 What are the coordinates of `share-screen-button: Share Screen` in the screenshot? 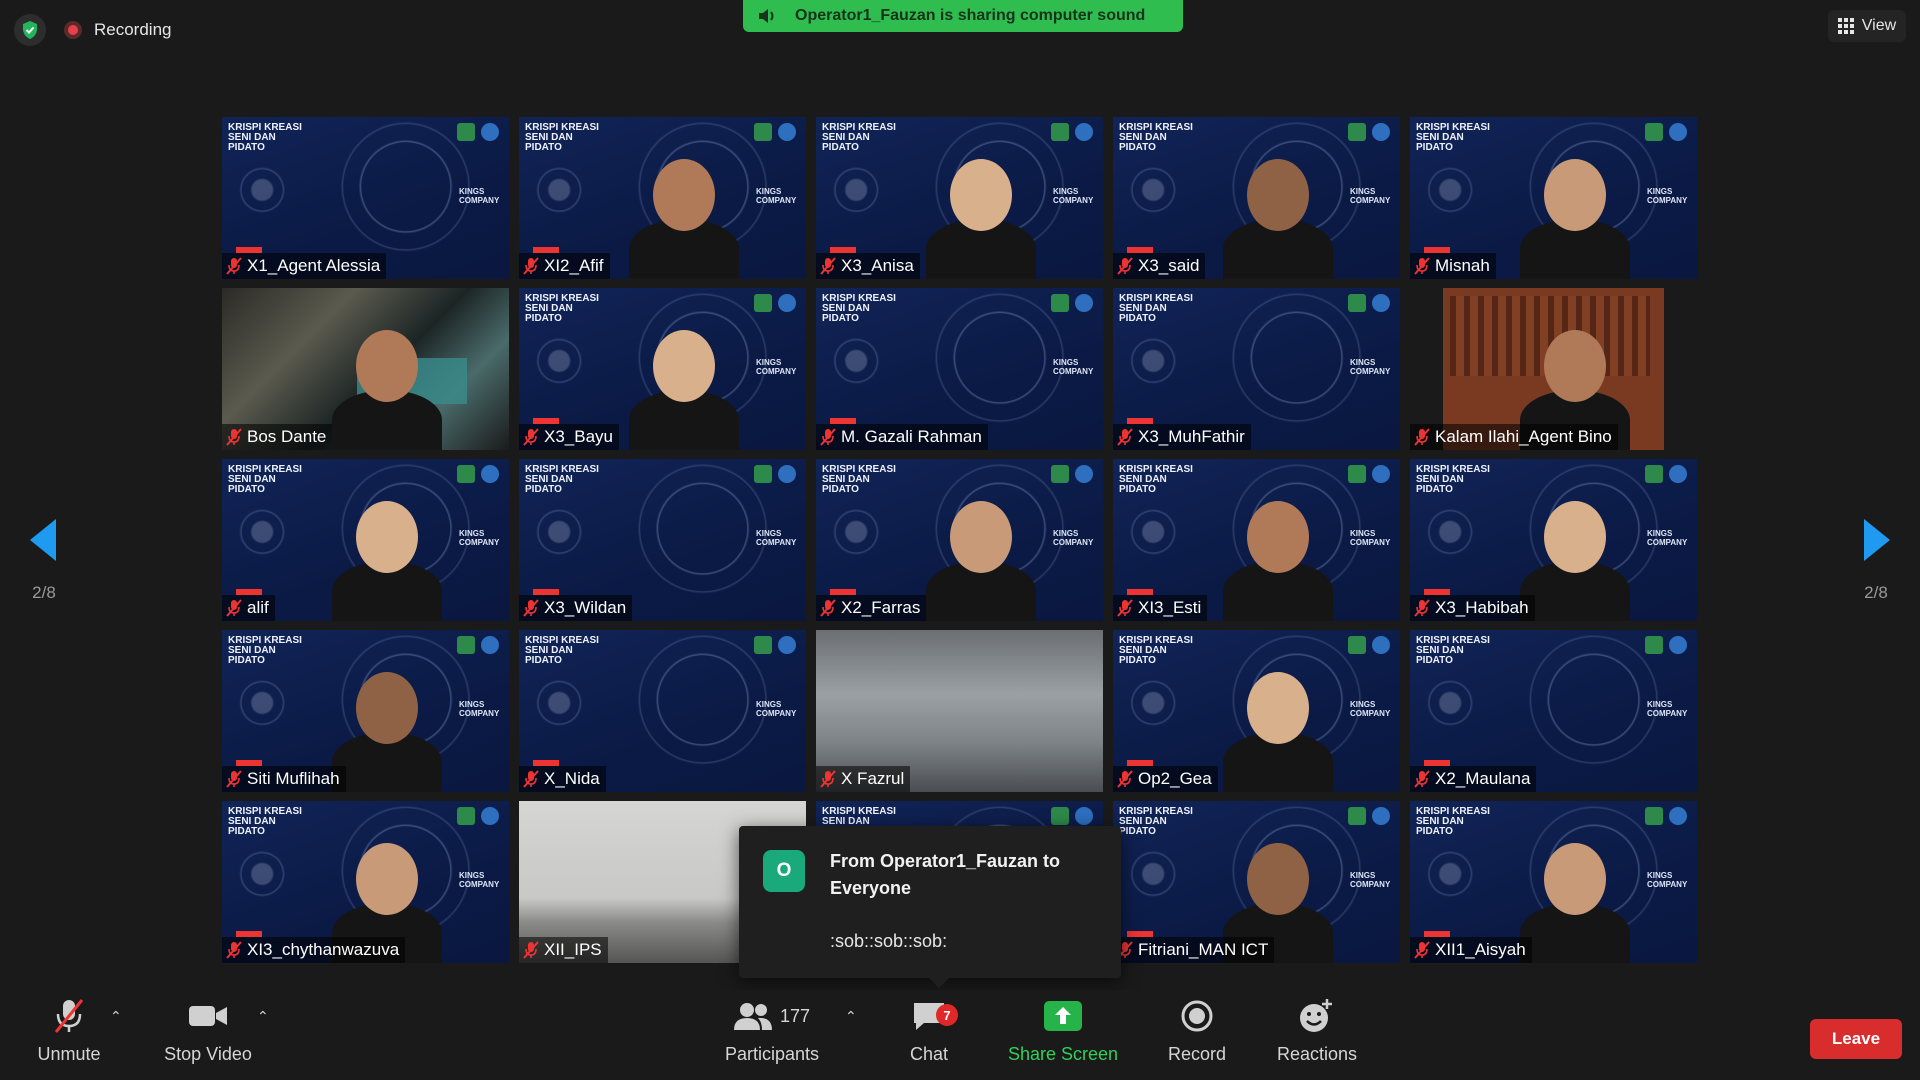 It's located at (1063, 1035).